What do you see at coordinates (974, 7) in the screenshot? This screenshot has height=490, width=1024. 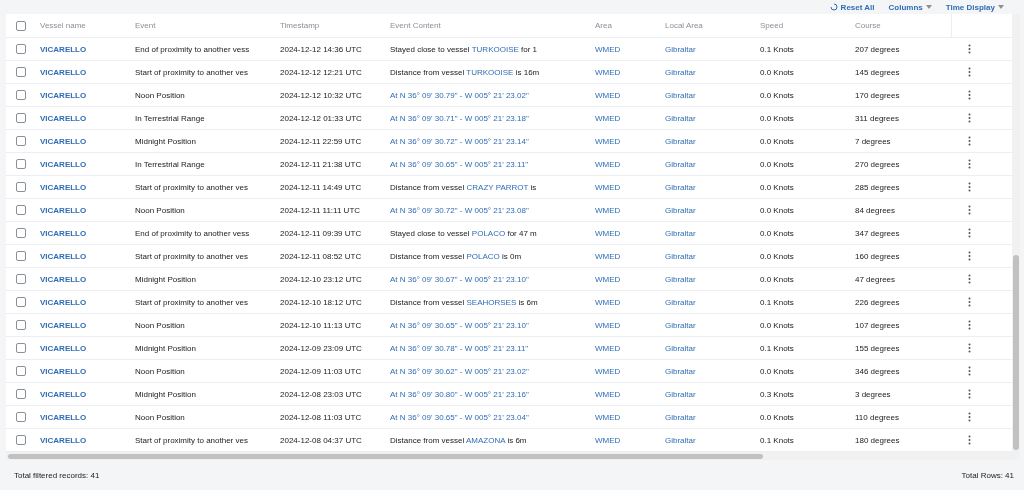 I see `dropdown-button: Time Display` at bounding box center [974, 7].